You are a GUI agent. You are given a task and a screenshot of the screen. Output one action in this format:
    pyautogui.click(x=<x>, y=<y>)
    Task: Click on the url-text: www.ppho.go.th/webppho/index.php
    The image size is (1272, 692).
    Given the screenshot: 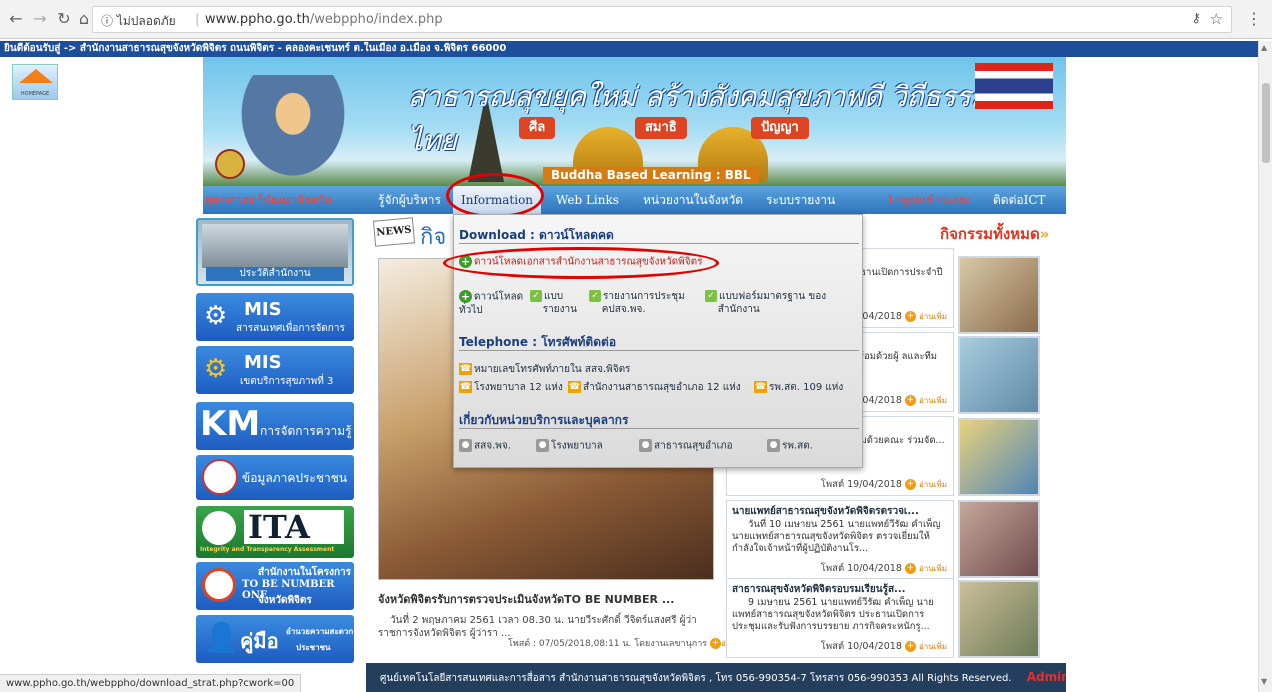 What is the action you would take?
    pyautogui.click(x=324, y=19)
    